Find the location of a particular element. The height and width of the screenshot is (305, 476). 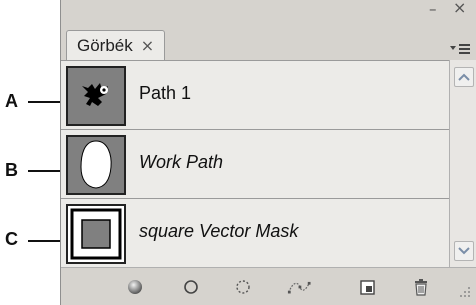

callout-a: A is located at coordinates (11, 101).